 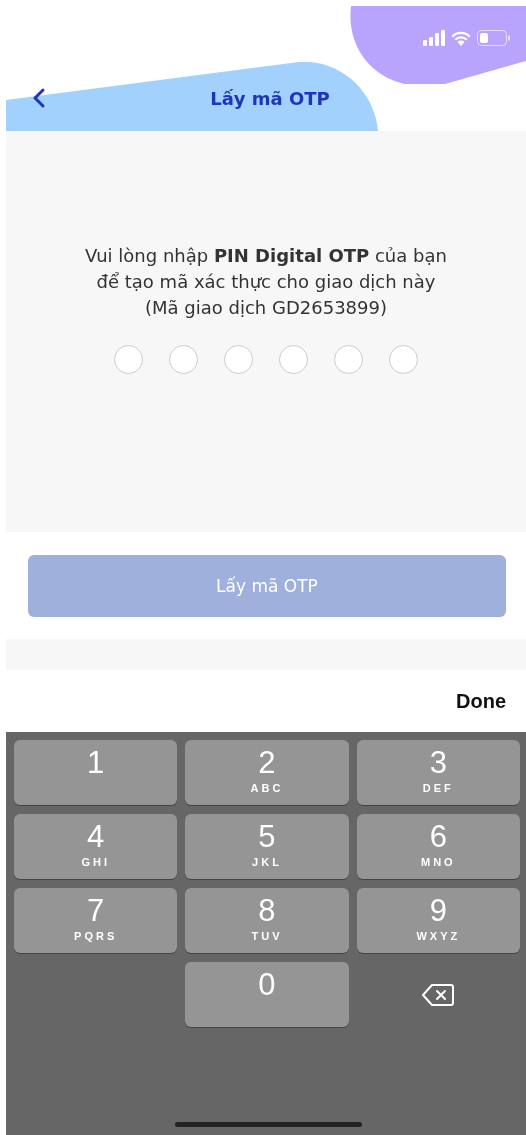 I want to click on screen-title: Lấy mã OTP, so click(x=270, y=98).